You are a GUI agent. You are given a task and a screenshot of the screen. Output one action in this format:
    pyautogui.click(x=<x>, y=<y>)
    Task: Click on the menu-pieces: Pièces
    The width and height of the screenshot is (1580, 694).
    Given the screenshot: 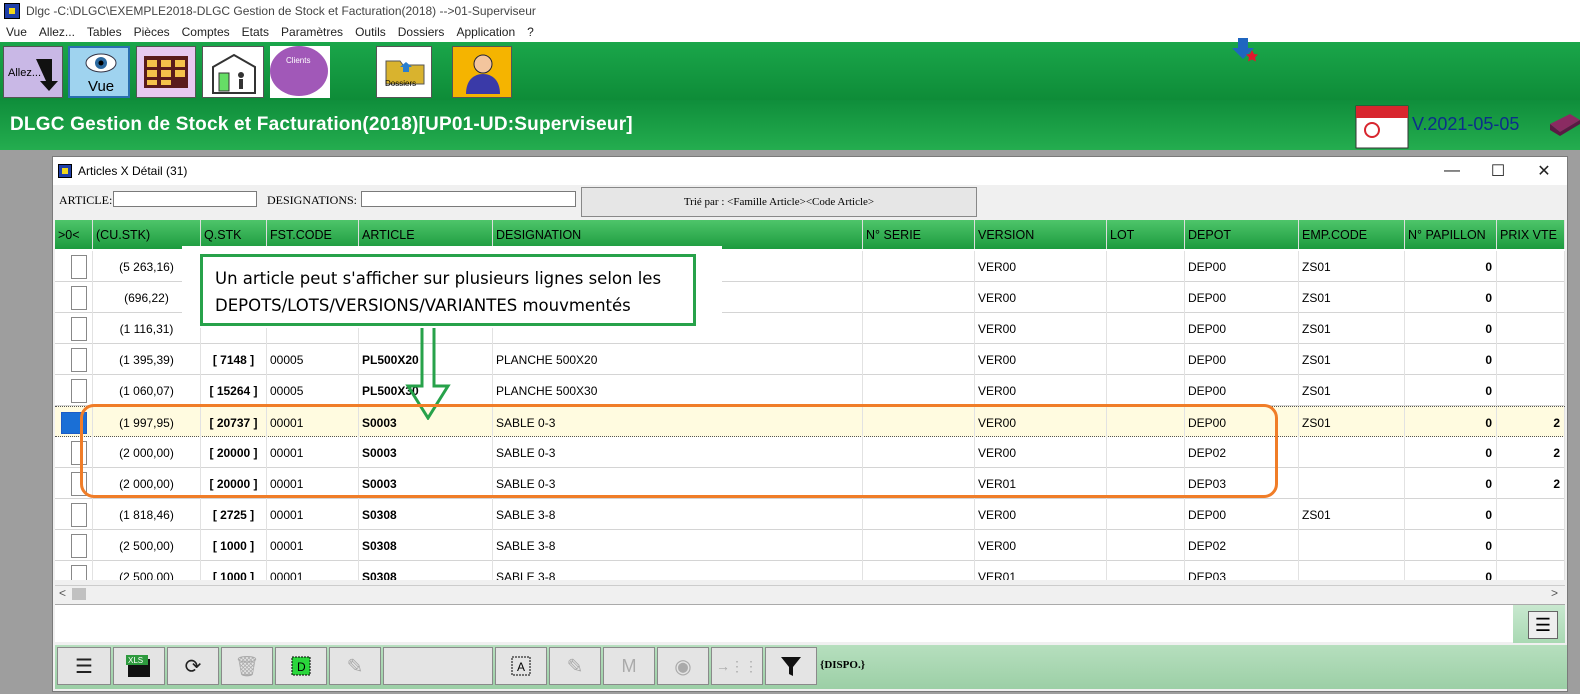 What is the action you would take?
    pyautogui.click(x=152, y=32)
    